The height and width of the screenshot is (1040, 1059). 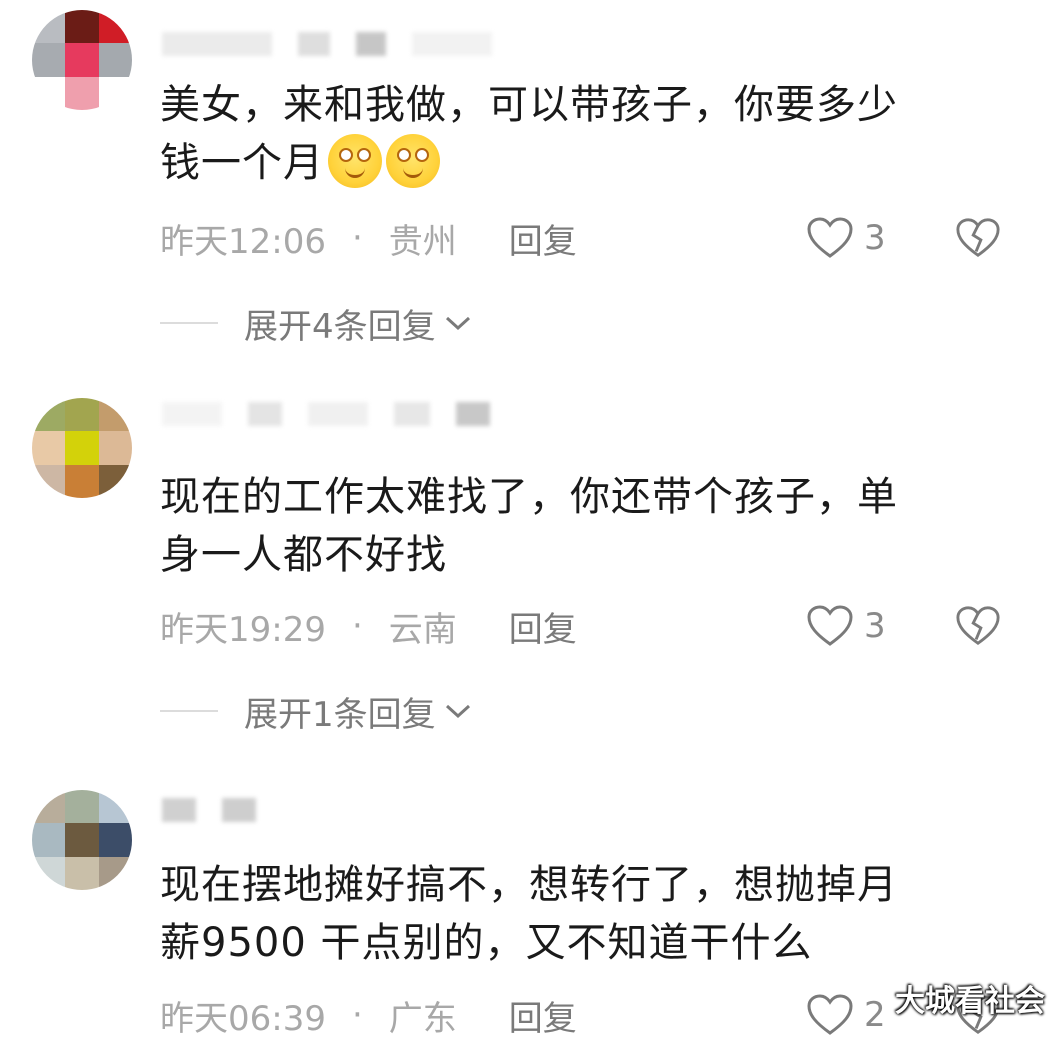 I want to click on location: 云南, so click(x=422, y=629).